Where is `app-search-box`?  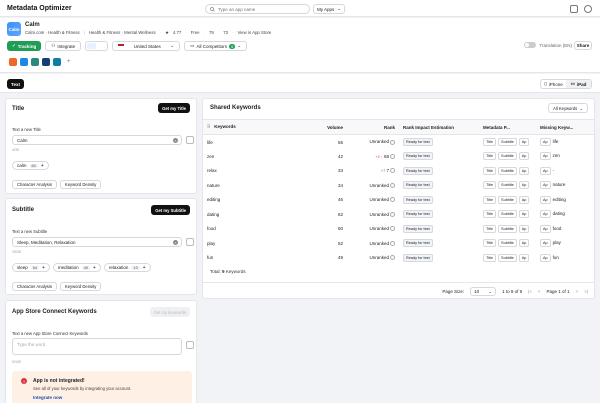 app-search-box is located at coordinates (257, 9).